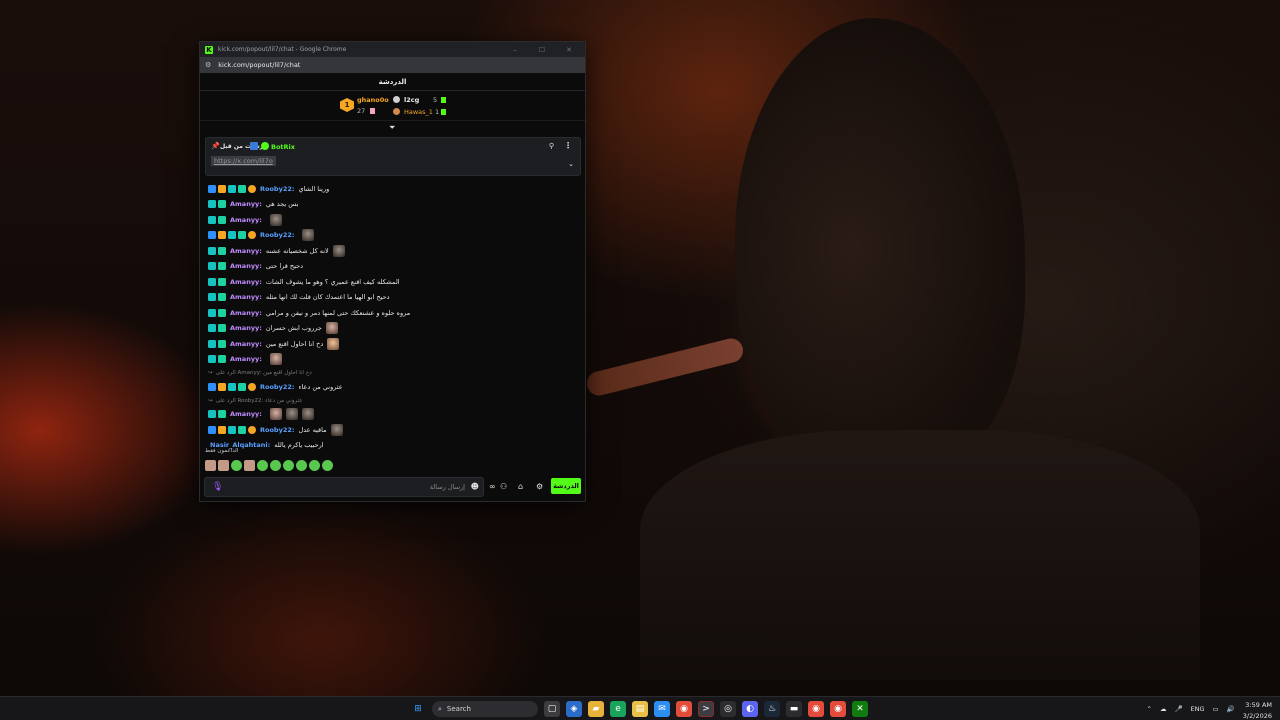 The image size is (1280, 720). What do you see at coordinates (520, 486) in the screenshot?
I see `store-icon: ⌂` at bounding box center [520, 486].